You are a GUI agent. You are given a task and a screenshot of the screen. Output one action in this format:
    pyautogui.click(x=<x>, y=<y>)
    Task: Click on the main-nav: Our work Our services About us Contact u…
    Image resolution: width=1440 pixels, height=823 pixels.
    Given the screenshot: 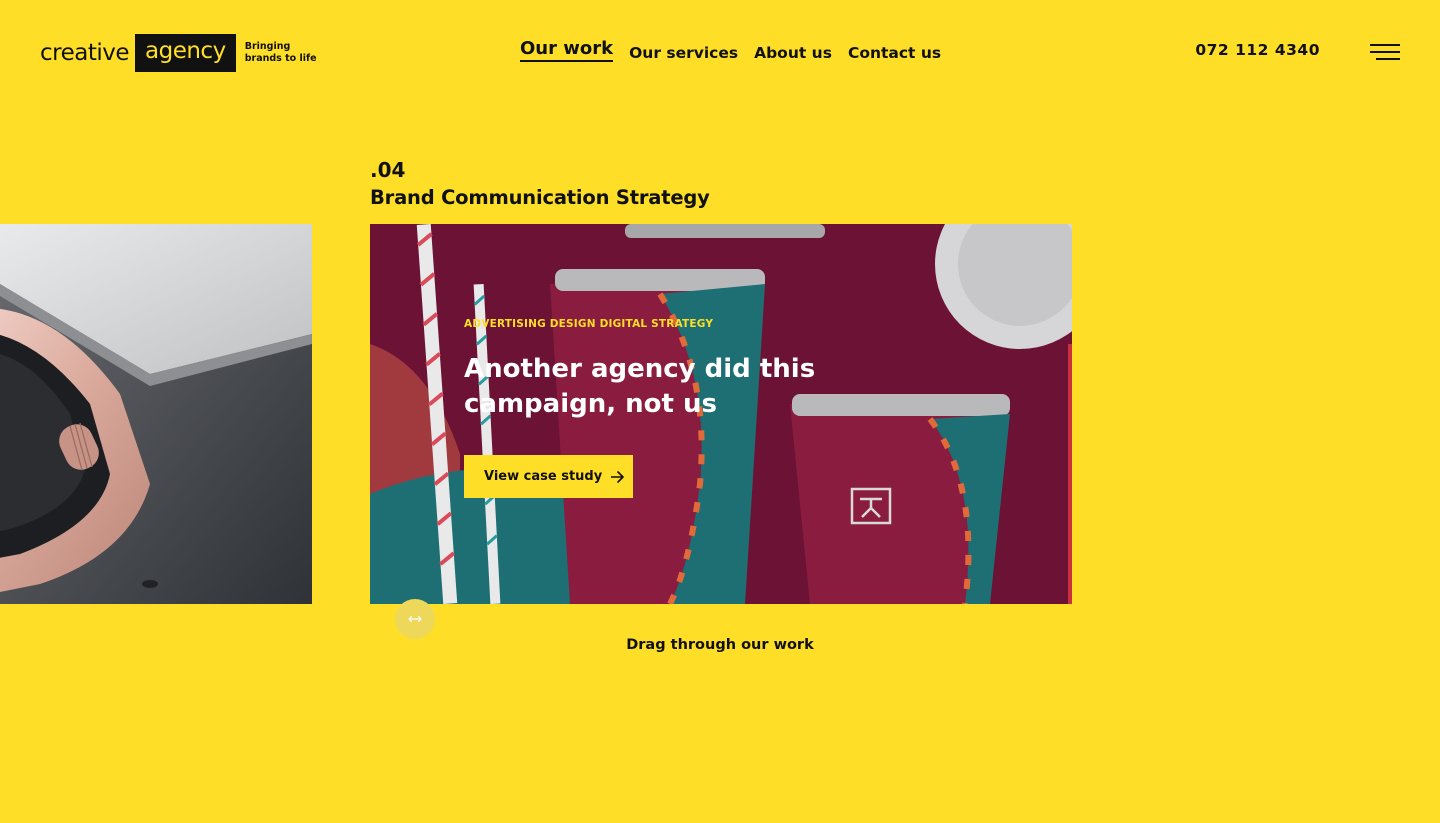 What is the action you would take?
    pyautogui.click(x=730, y=50)
    